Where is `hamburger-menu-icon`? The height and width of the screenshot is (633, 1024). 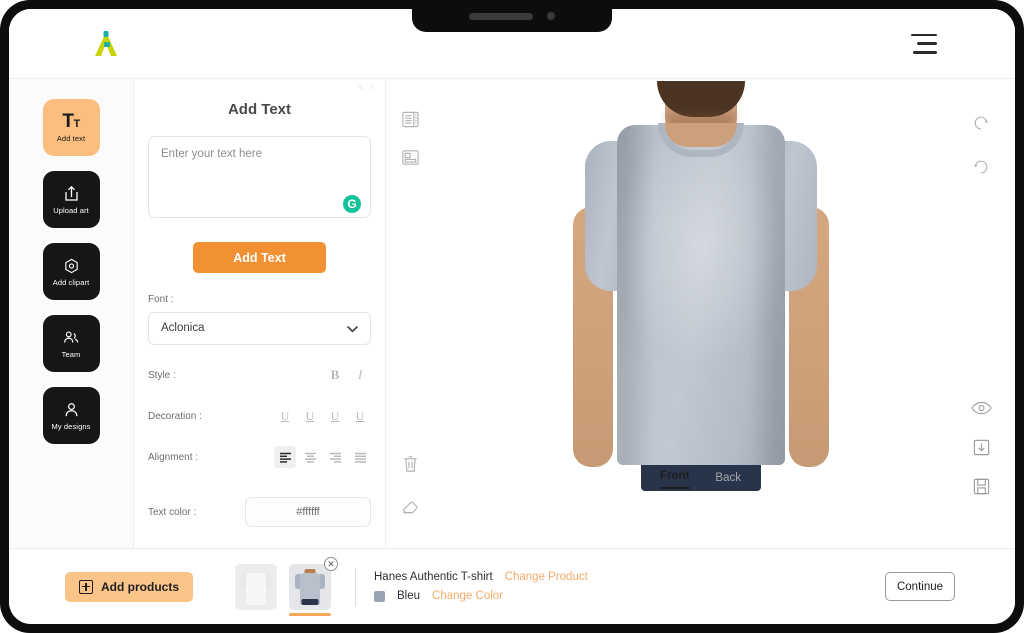 hamburger-menu-icon is located at coordinates (924, 43).